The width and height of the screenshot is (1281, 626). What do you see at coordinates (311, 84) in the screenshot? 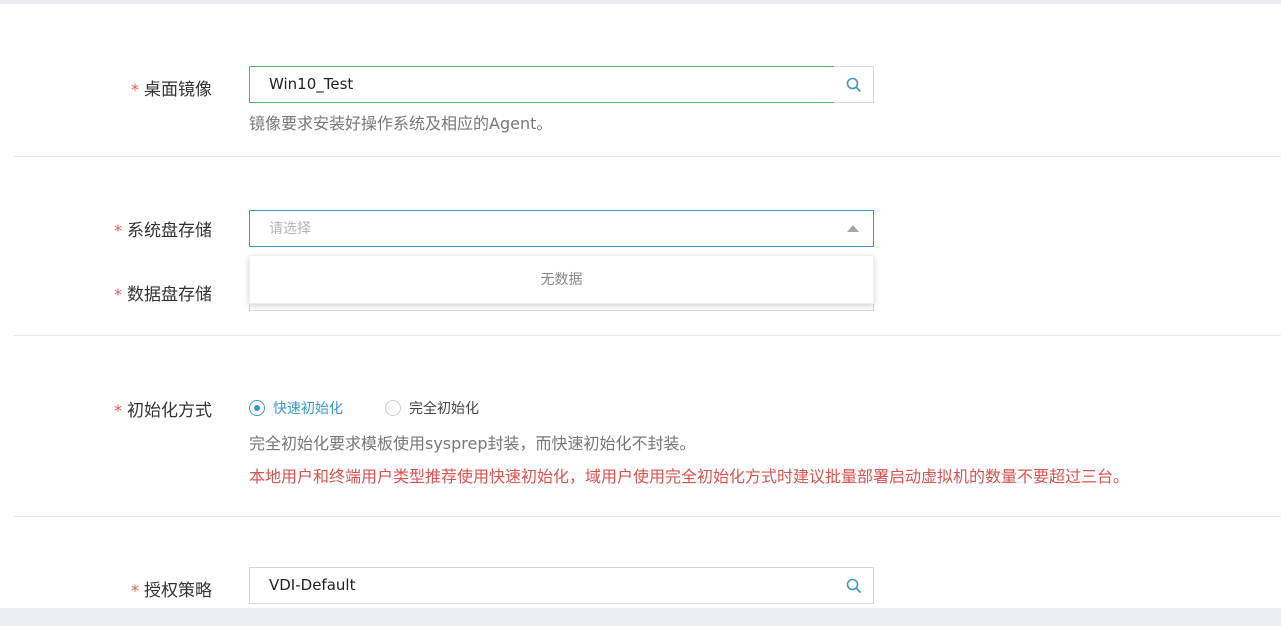
I see `desktop-image-value: Win10_Test` at bounding box center [311, 84].